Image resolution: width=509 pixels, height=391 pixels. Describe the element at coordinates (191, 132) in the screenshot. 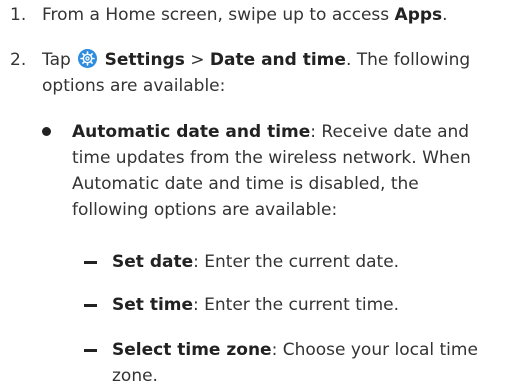

I see `bullet-title: Automatic date and time` at that location.